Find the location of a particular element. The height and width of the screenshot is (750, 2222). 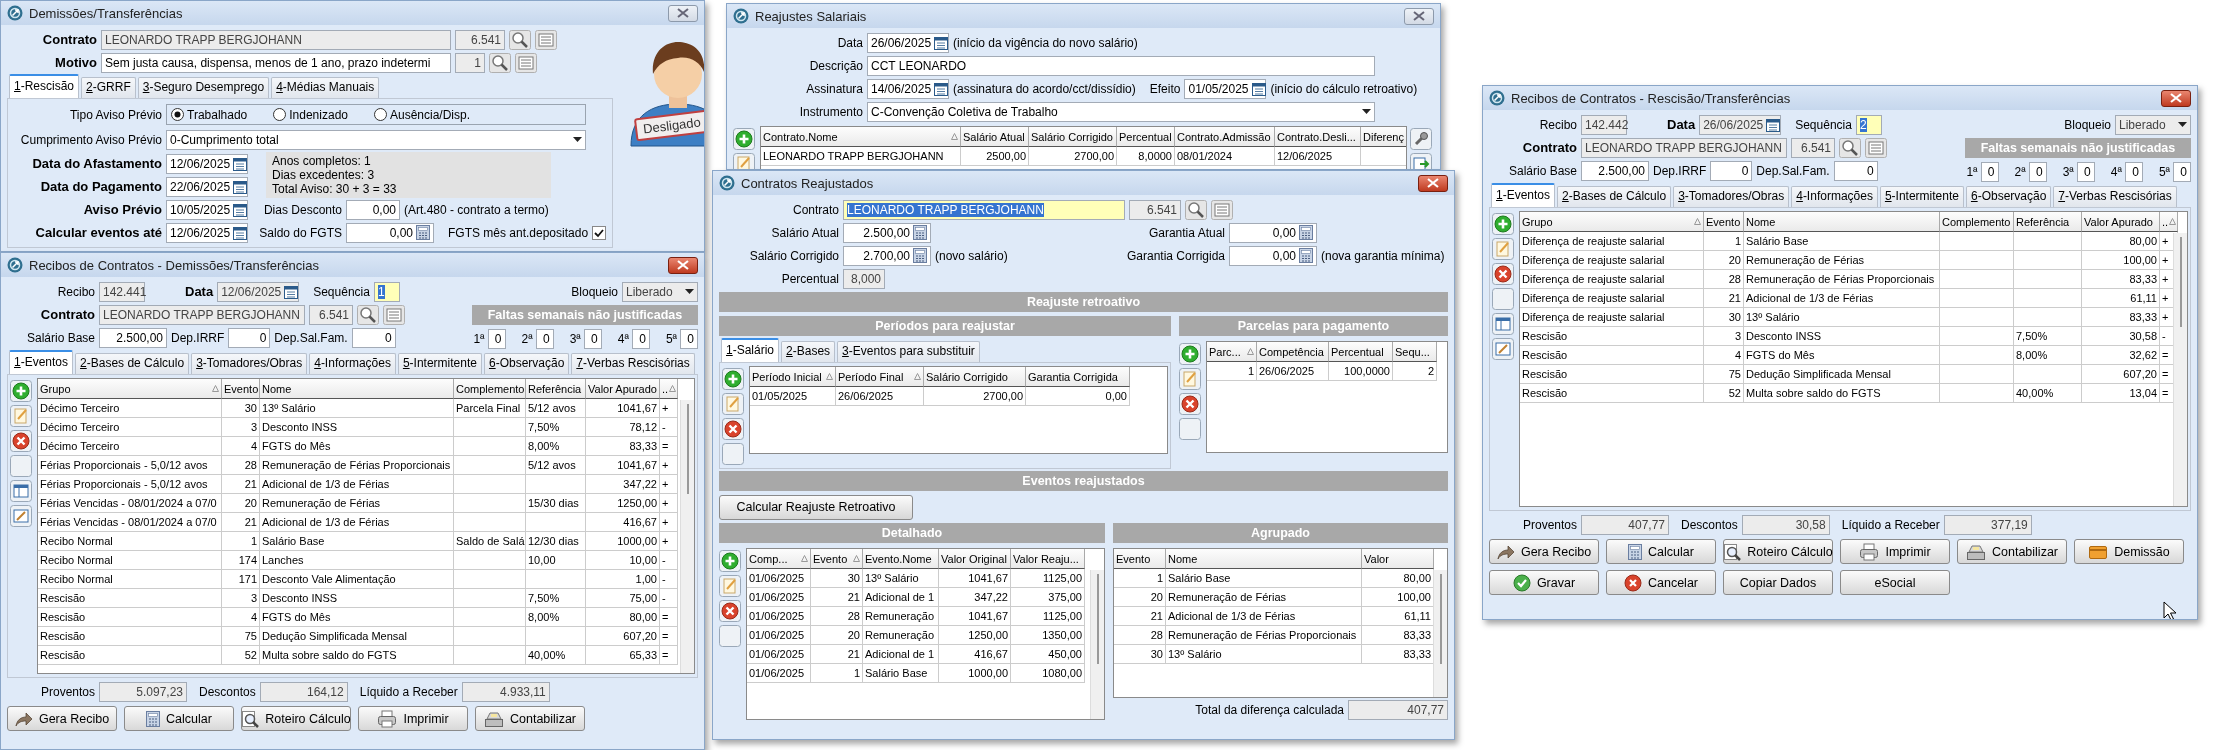

column-header: Valor is located at coordinates (1398, 559).